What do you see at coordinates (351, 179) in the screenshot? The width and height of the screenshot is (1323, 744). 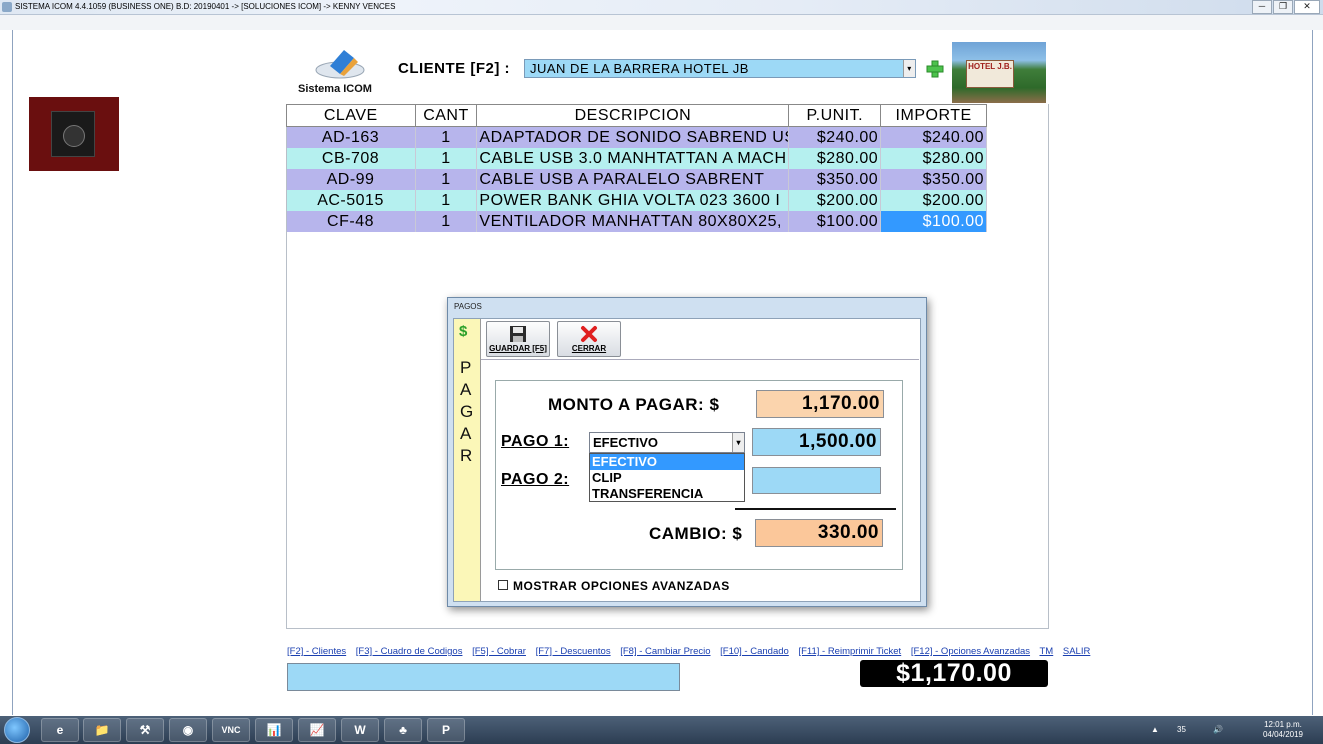 I see `cell-clave: AD-99` at bounding box center [351, 179].